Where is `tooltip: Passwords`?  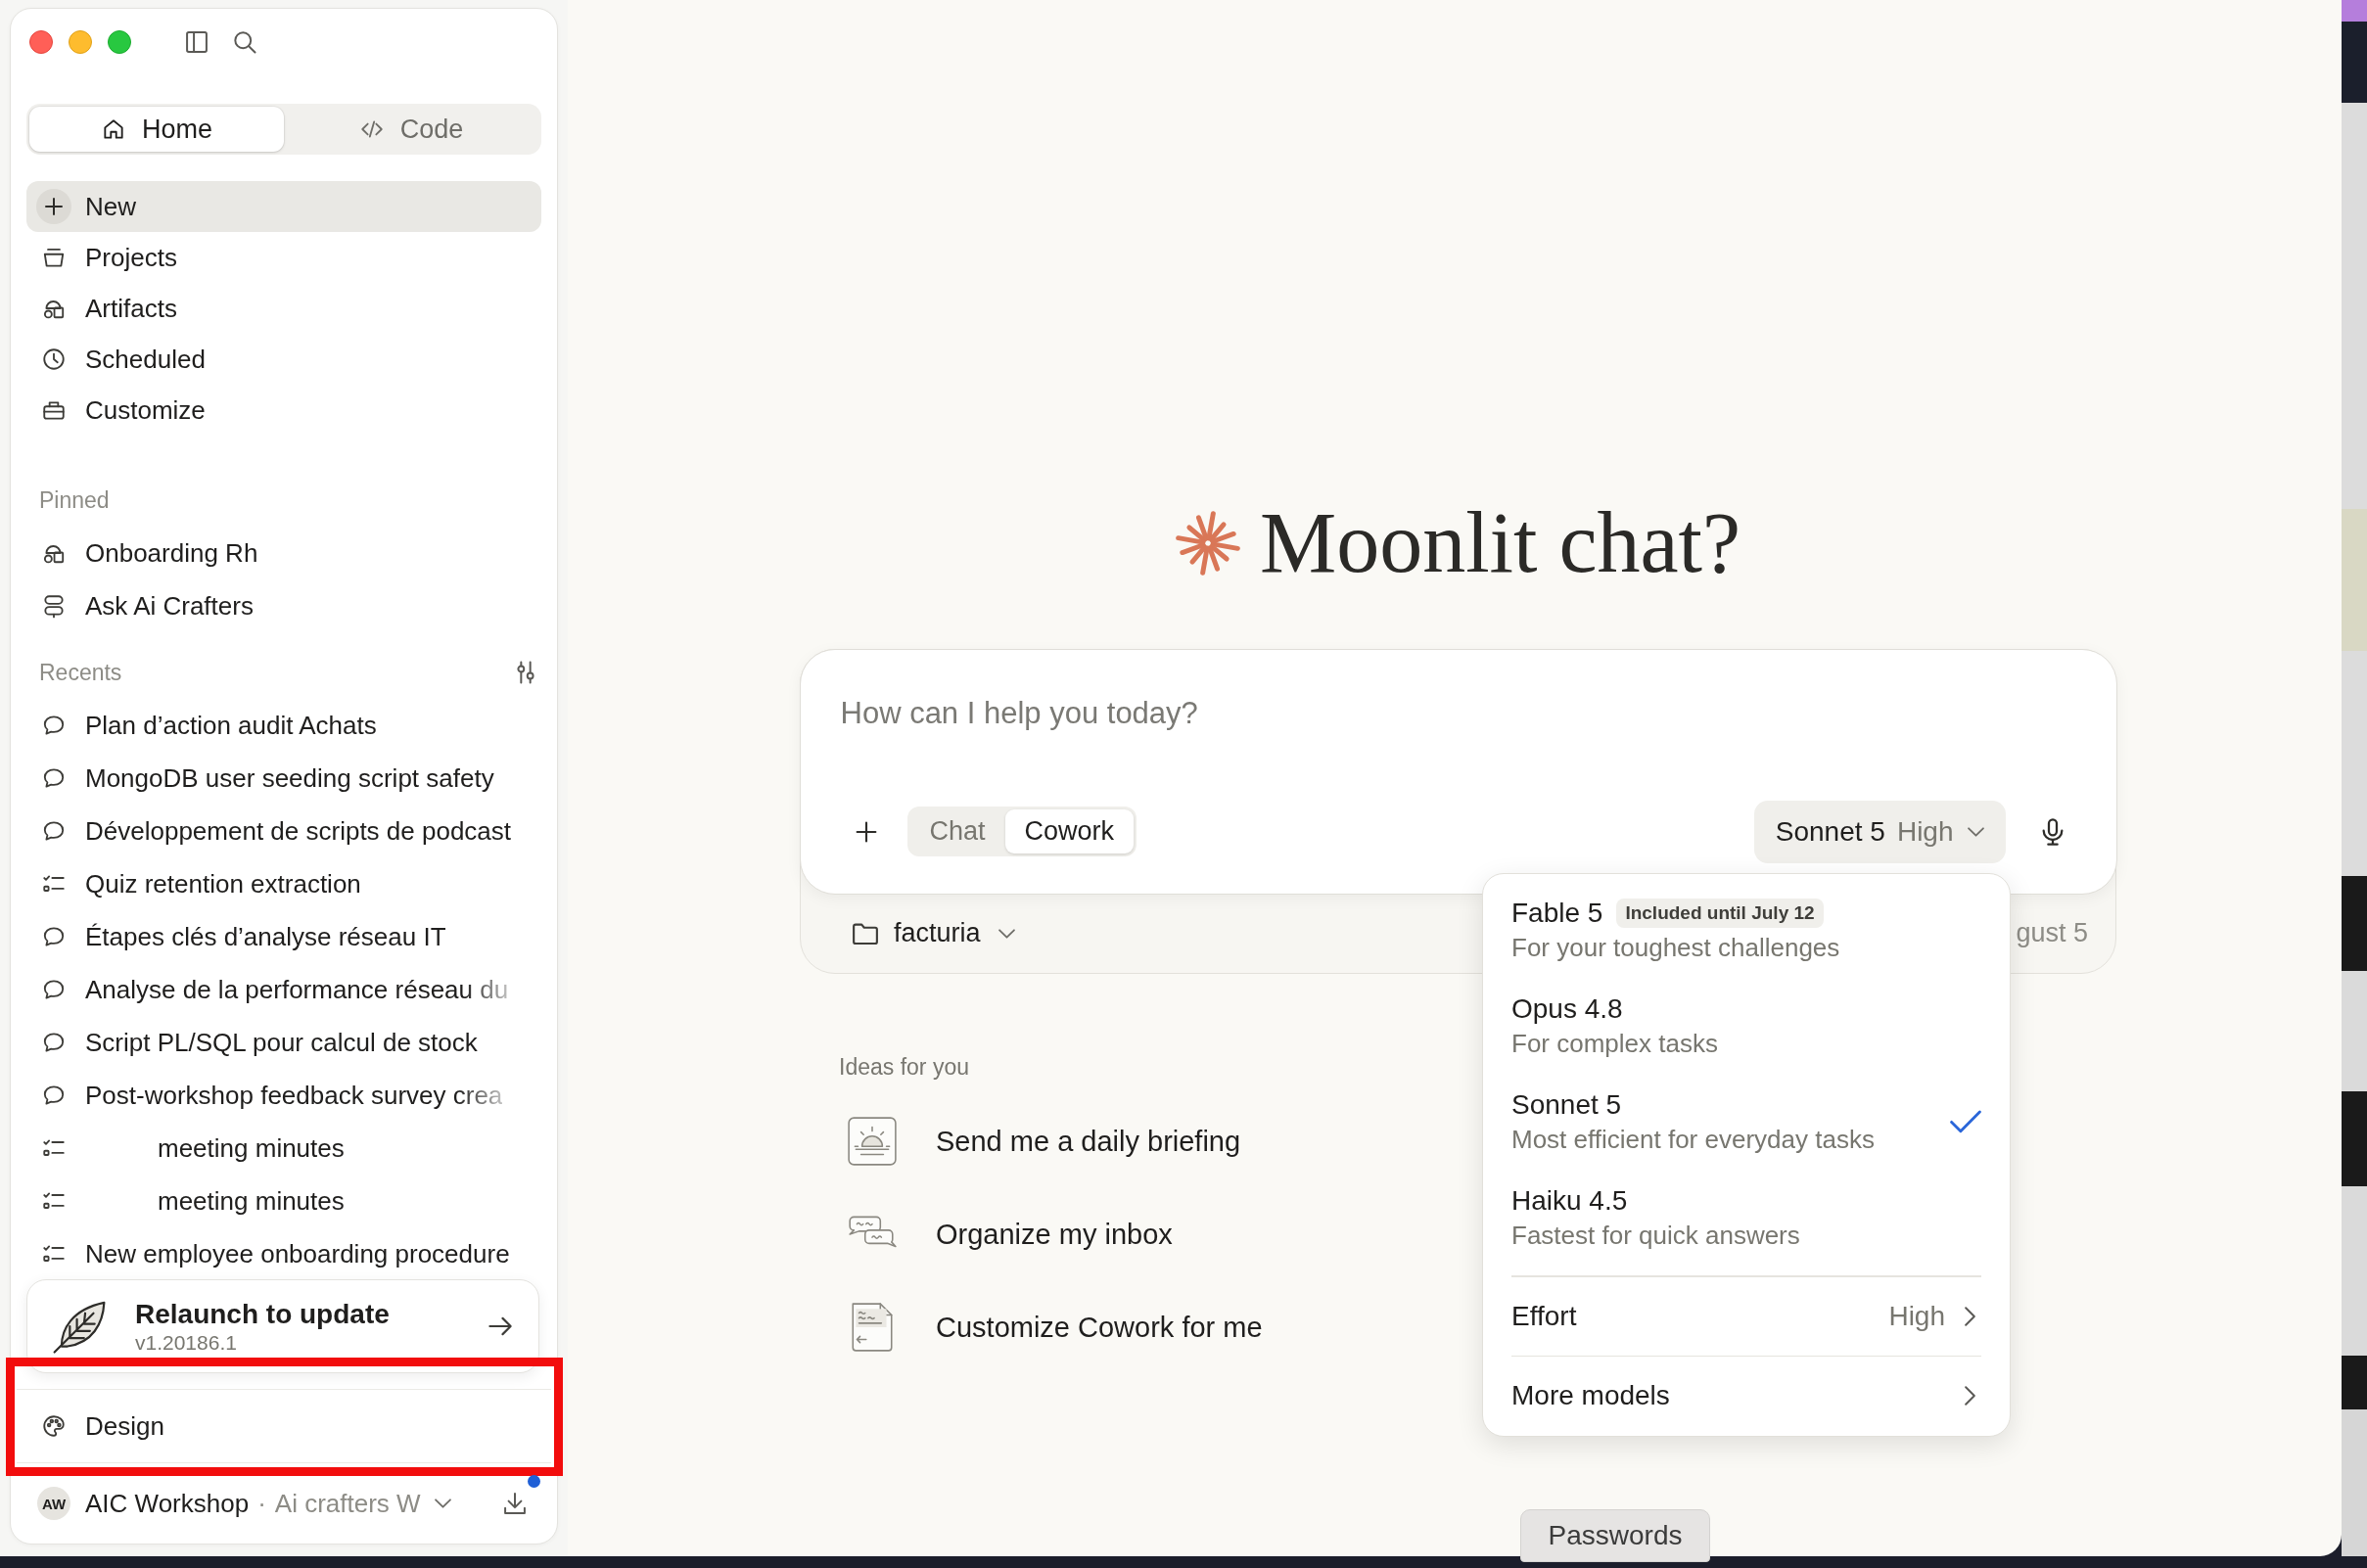
tooltip: Passwords is located at coordinates (1615, 1535).